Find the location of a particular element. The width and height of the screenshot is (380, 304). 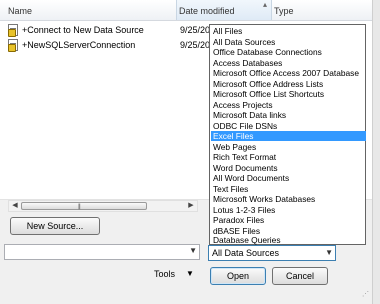

dropdown-option: All Word Documents is located at coordinates (288, 178).